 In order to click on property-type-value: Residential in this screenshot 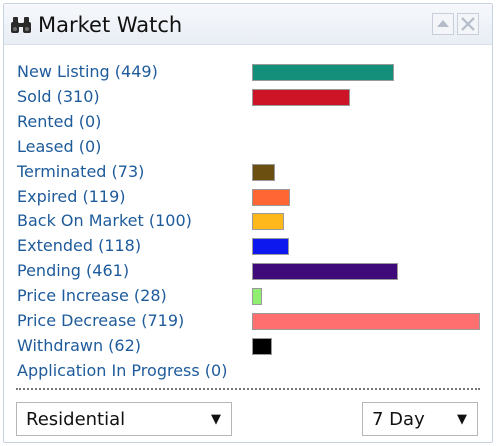, I will do `click(76, 419)`.